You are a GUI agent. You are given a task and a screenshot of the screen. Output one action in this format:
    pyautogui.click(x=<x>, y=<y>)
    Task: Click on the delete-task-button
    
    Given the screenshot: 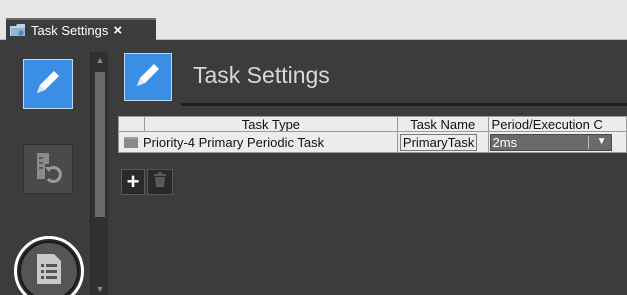 What is the action you would take?
    pyautogui.click(x=160, y=182)
    